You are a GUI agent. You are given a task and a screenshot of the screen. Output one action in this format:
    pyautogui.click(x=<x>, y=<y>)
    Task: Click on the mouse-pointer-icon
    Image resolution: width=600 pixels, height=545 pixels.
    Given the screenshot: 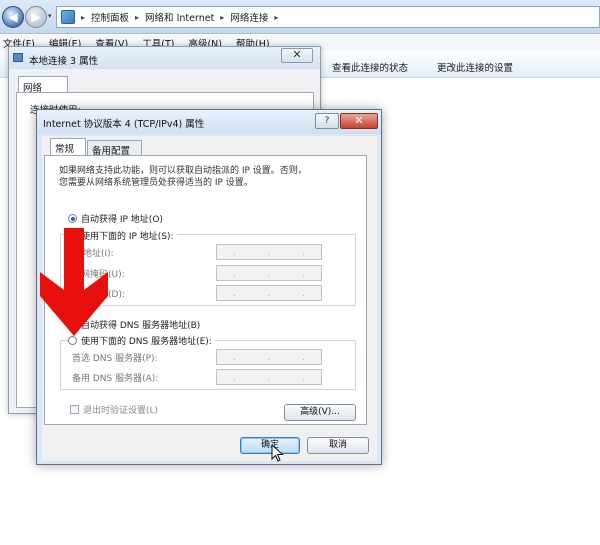 What is the action you would take?
    pyautogui.click(x=277, y=453)
    